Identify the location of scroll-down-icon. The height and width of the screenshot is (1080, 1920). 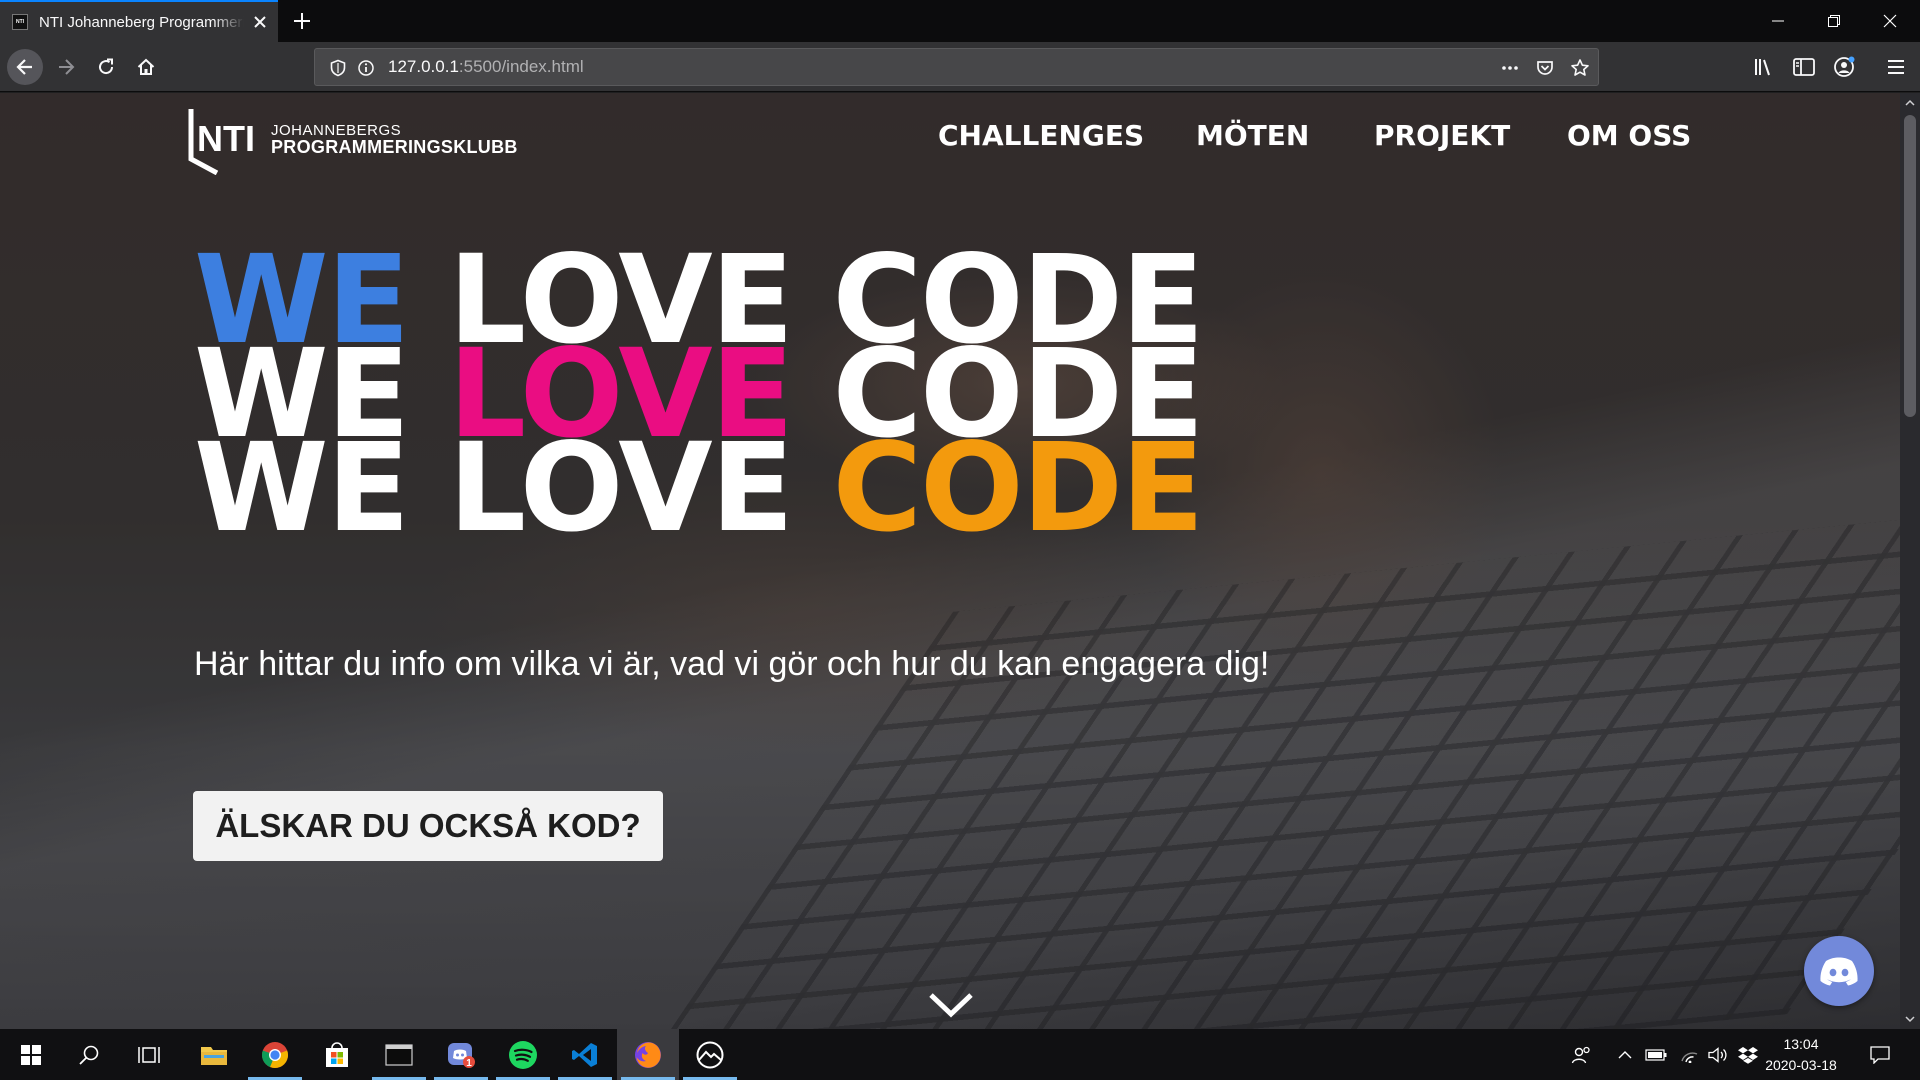
(1910, 1019).